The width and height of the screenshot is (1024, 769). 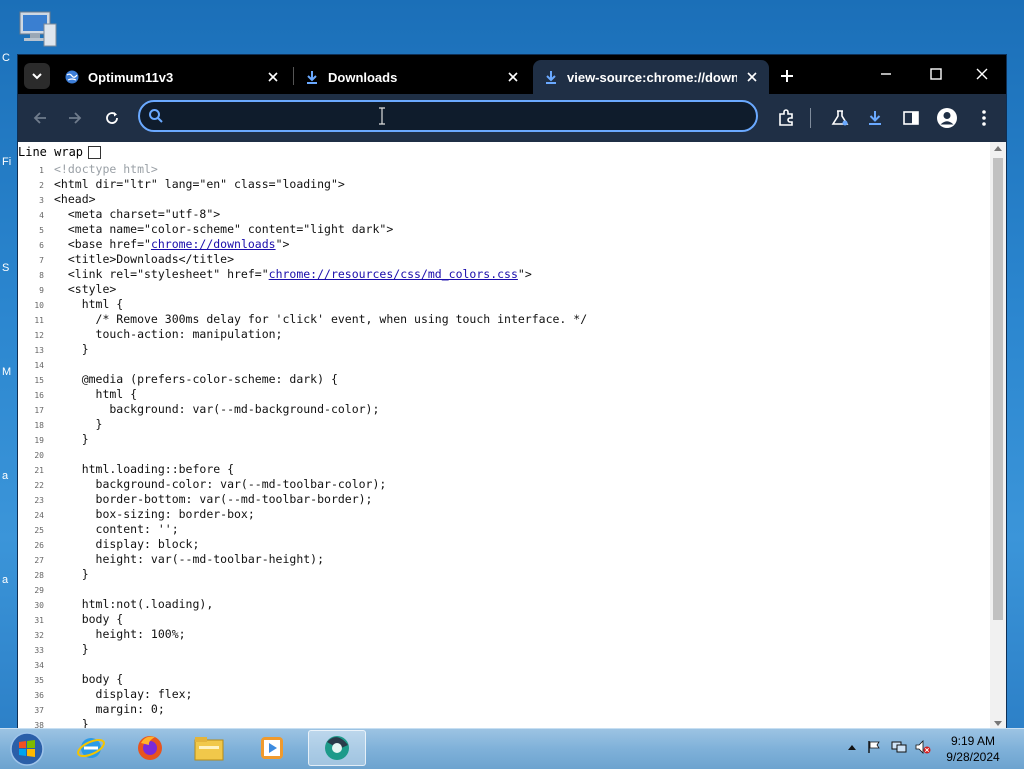 What do you see at coordinates (787, 76) in the screenshot?
I see `new-tab-button` at bounding box center [787, 76].